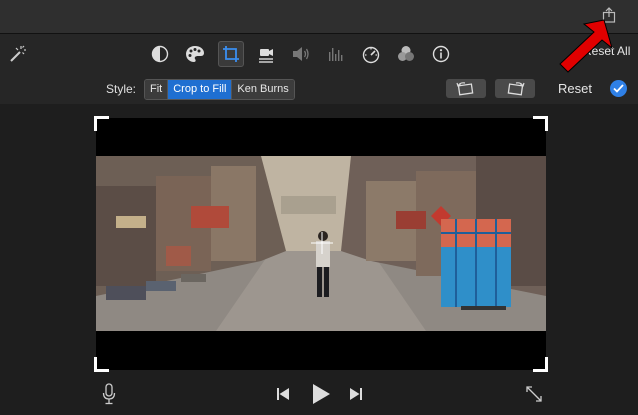 This screenshot has width=638, height=415. I want to click on overlay-icon, so click(406, 53).